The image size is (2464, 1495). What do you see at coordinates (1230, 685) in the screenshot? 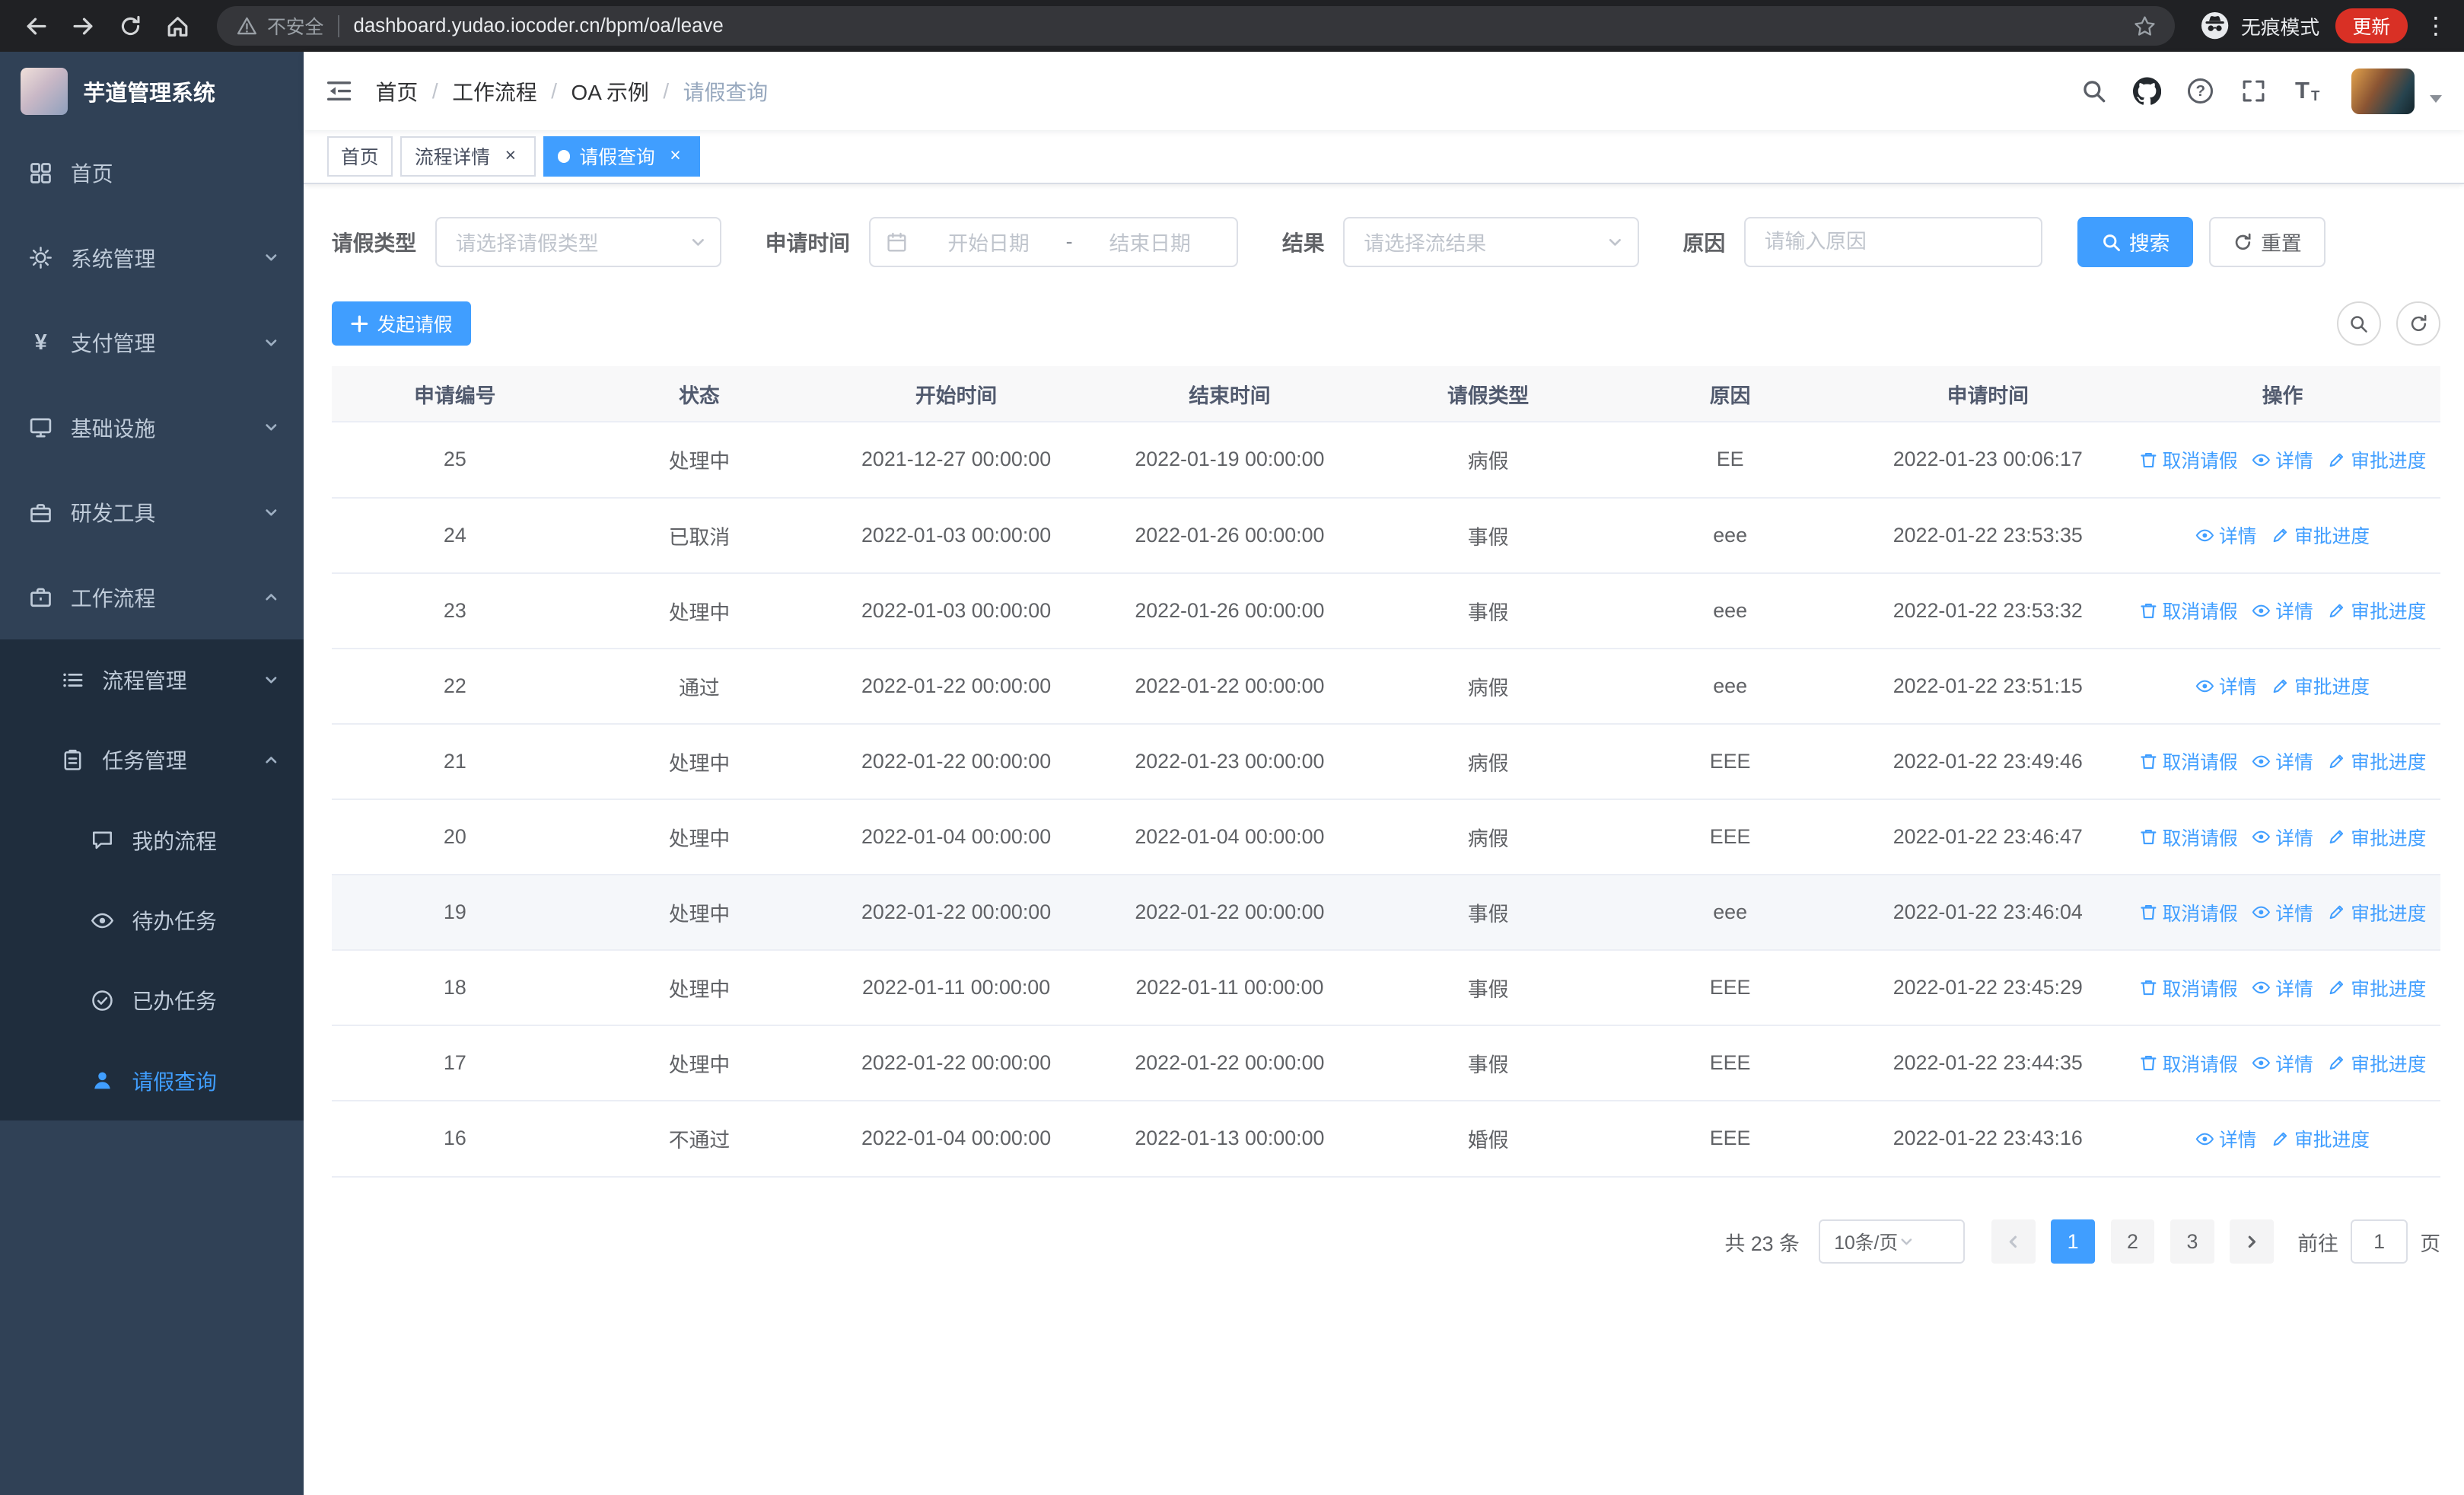
I see `table-cell: 2022-01-22 00:00:00` at bounding box center [1230, 685].